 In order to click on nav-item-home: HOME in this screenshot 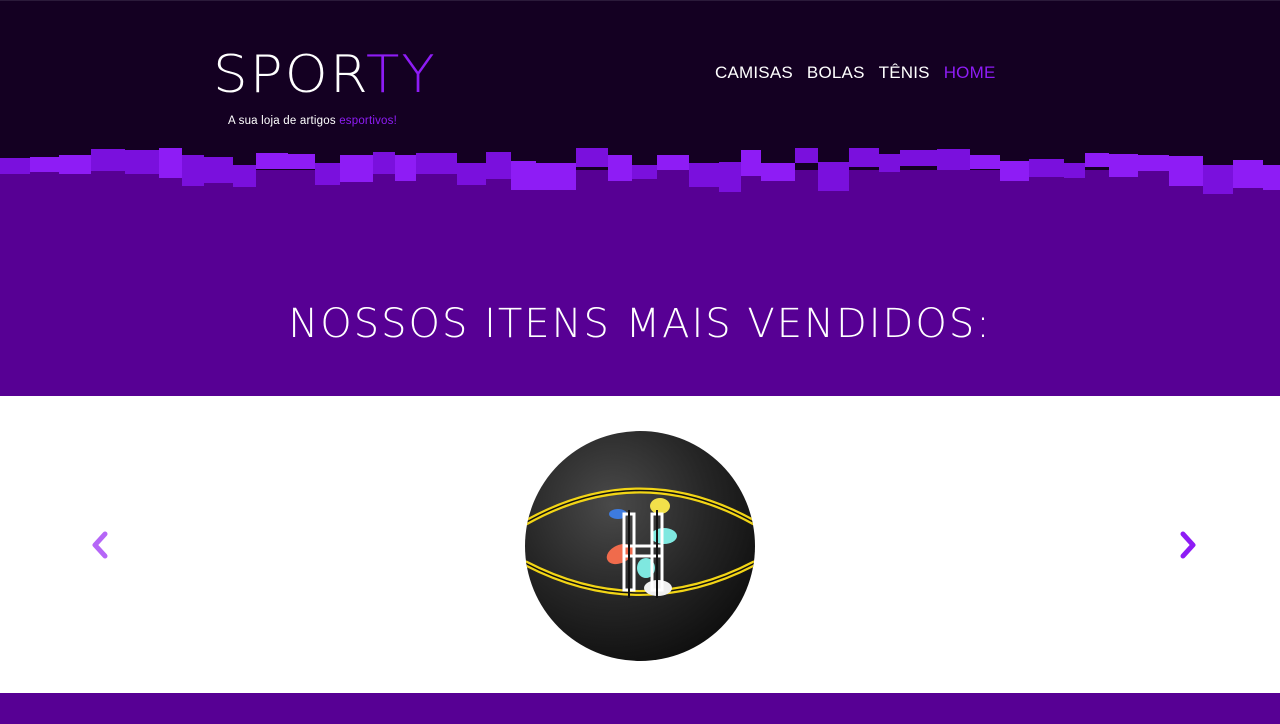, I will do `click(970, 73)`.